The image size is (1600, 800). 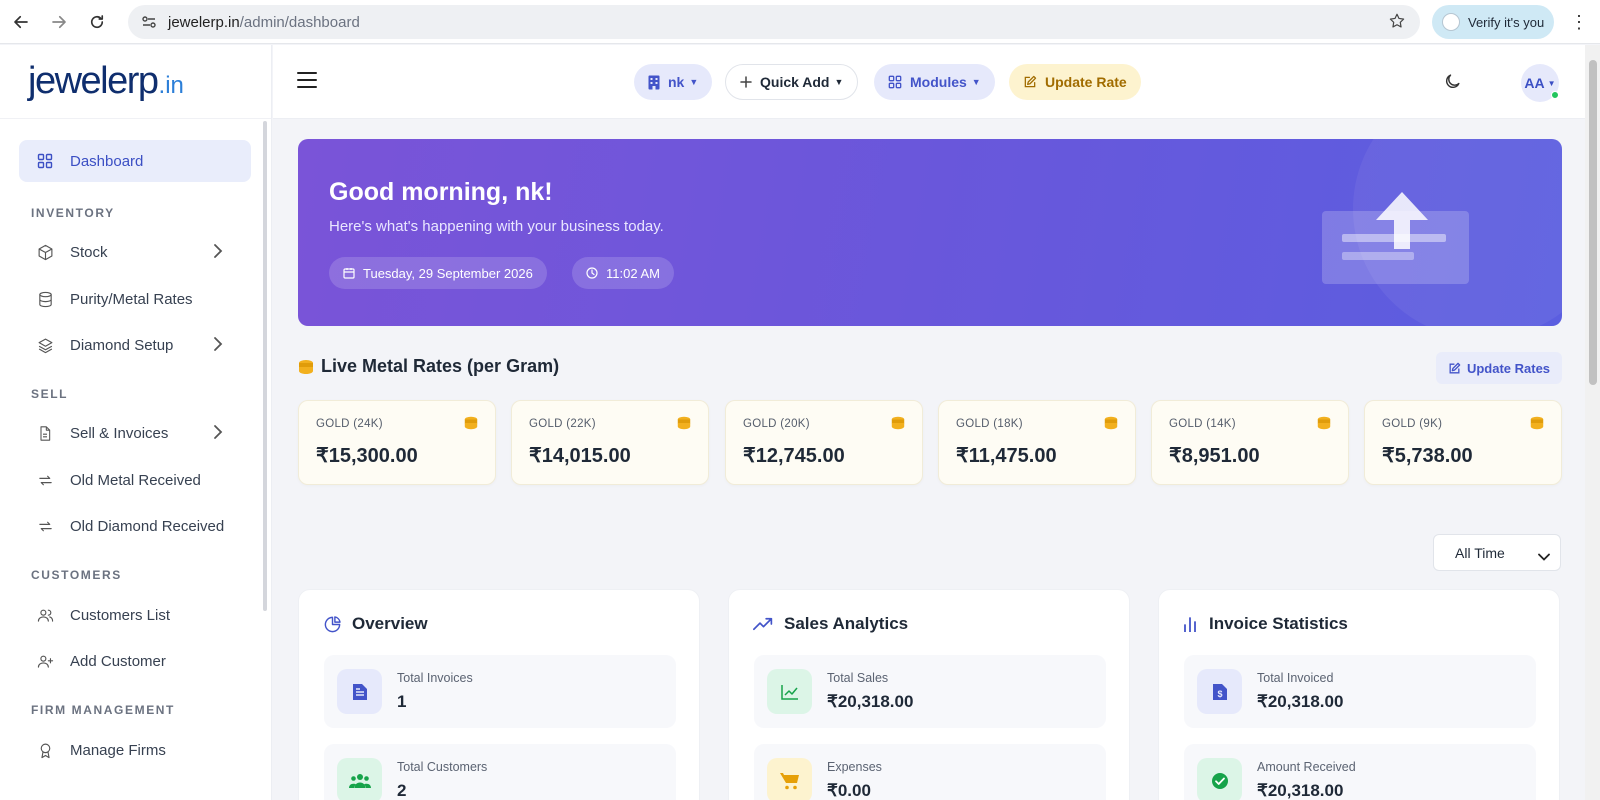 What do you see at coordinates (131, 299) in the screenshot?
I see `sidebar-item-label: Purity/Metal Rates` at bounding box center [131, 299].